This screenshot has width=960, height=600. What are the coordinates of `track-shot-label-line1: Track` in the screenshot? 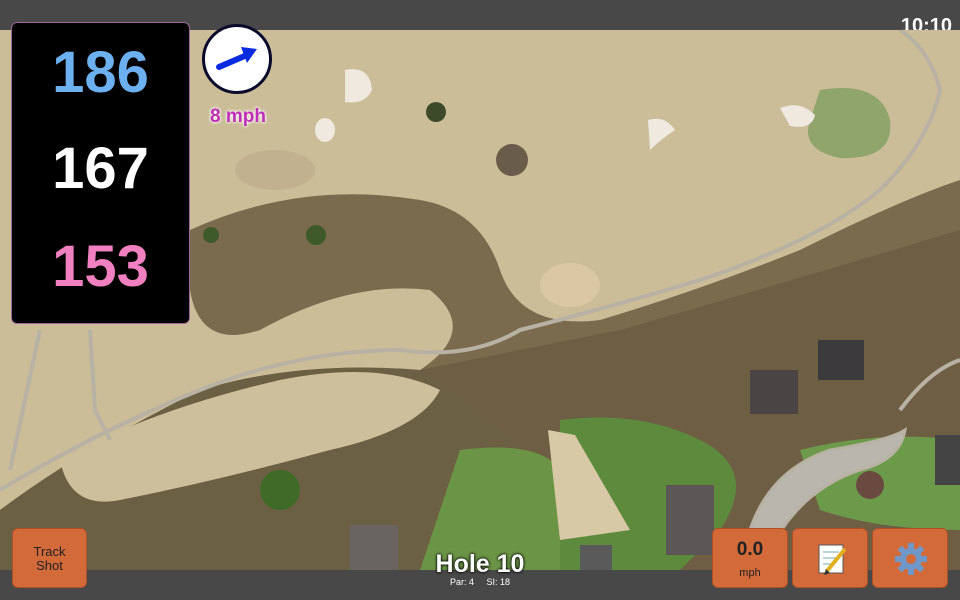 It's located at (49, 551).